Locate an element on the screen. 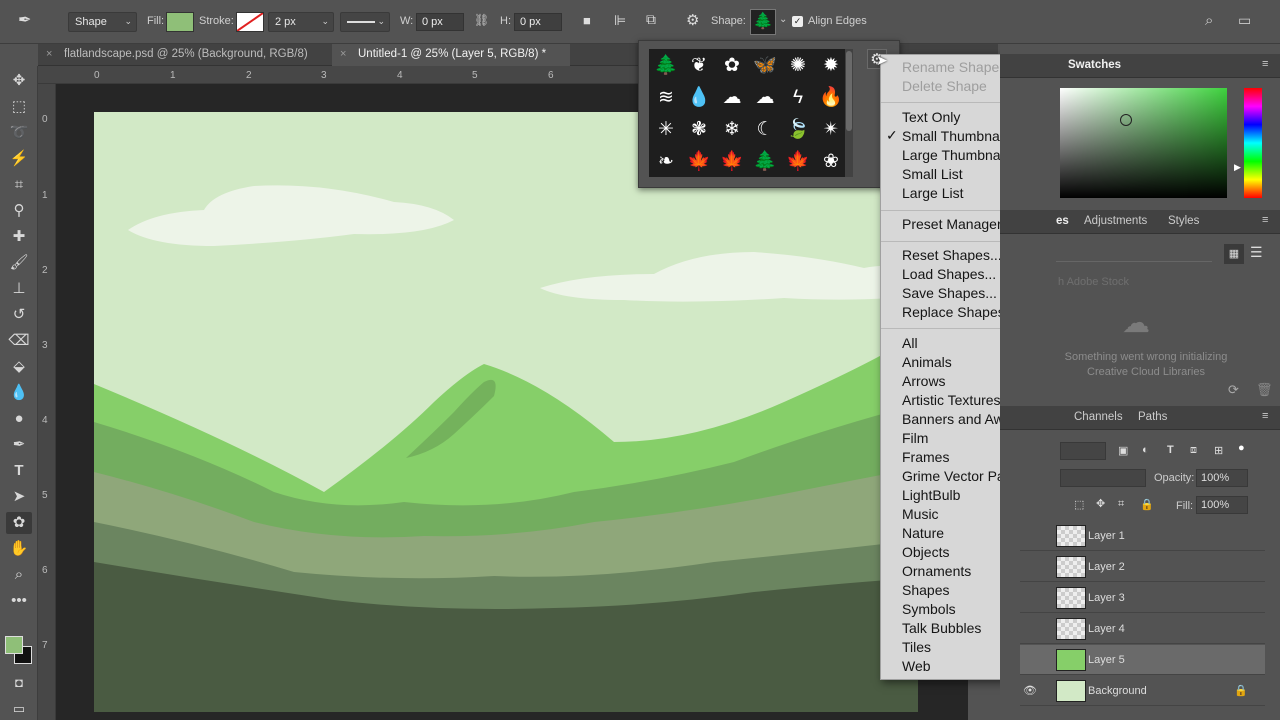 This screenshot has width=1280, height=720. crop-tool: ⌗ is located at coordinates (19, 185).